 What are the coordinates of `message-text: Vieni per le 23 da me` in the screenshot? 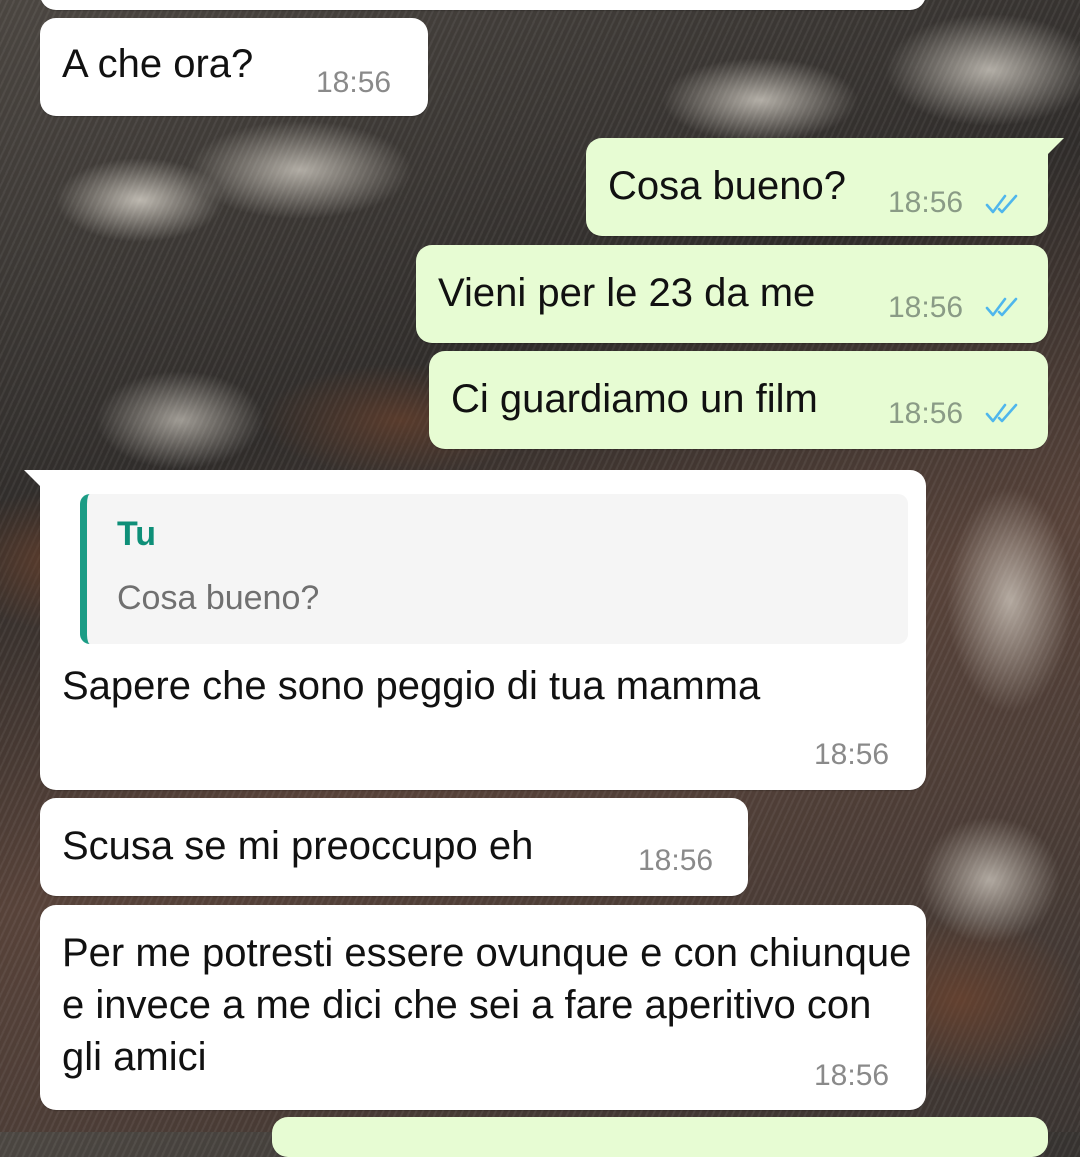 It's located at (627, 293).